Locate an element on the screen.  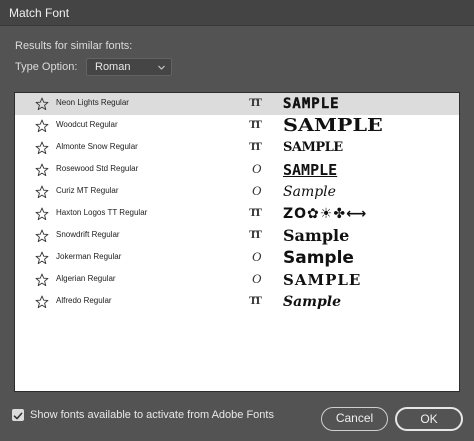
type-option-label: Type Option: is located at coordinates (46, 67).